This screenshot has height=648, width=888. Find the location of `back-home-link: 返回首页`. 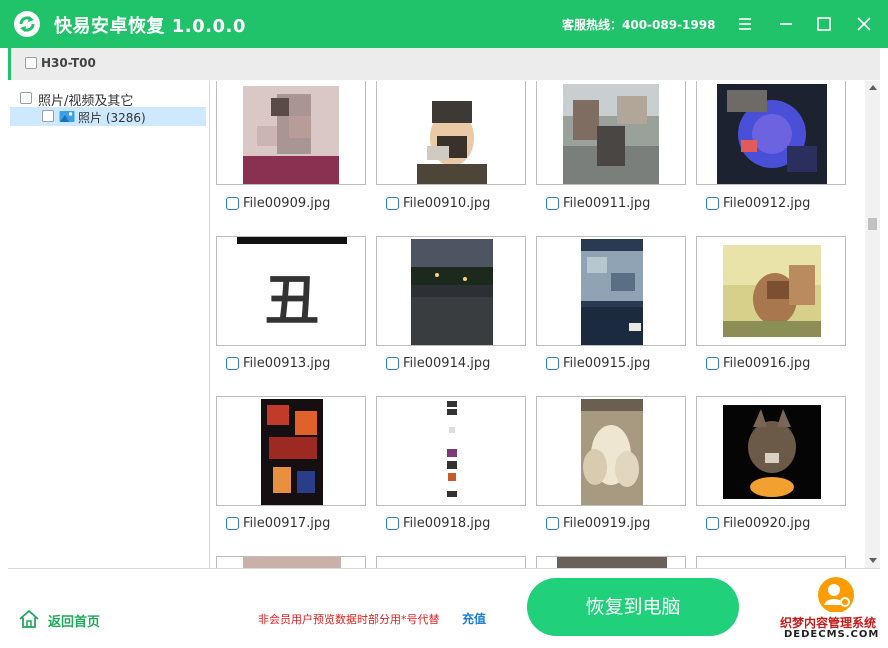

back-home-link: 返回首页 is located at coordinates (74, 620).